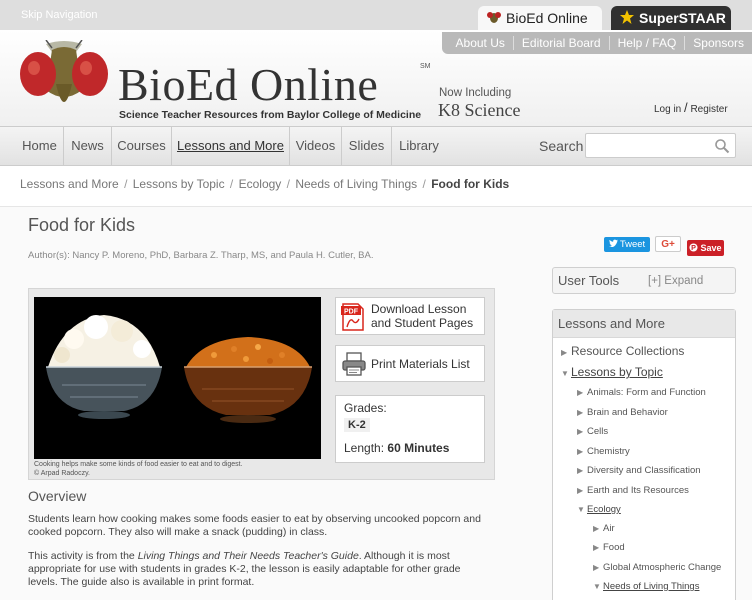 Image resolution: width=752 pixels, height=600 pixels. I want to click on length-label: Length:, so click(364, 448).